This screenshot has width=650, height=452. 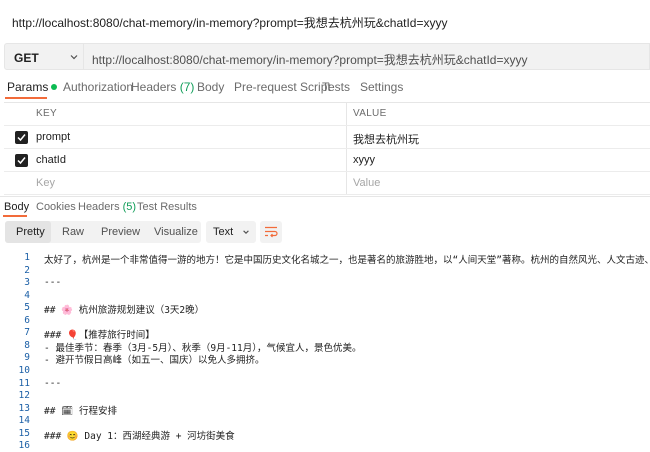 What do you see at coordinates (327, 183) in the screenshot?
I see `param-row-empty: Key Value` at bounding box center [327, 183].